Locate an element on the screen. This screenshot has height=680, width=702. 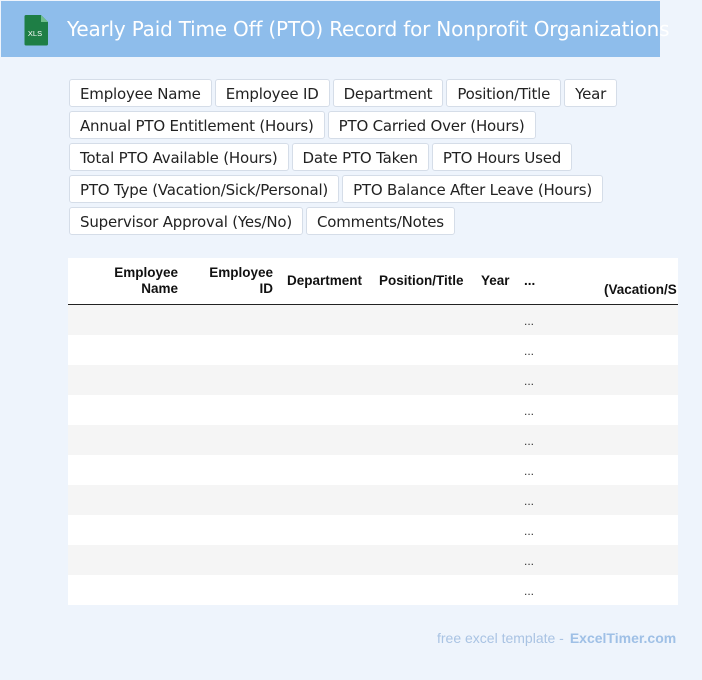
field-chip-date-pto-taken: Date PTO Taken is located at coordinates (360, 157).